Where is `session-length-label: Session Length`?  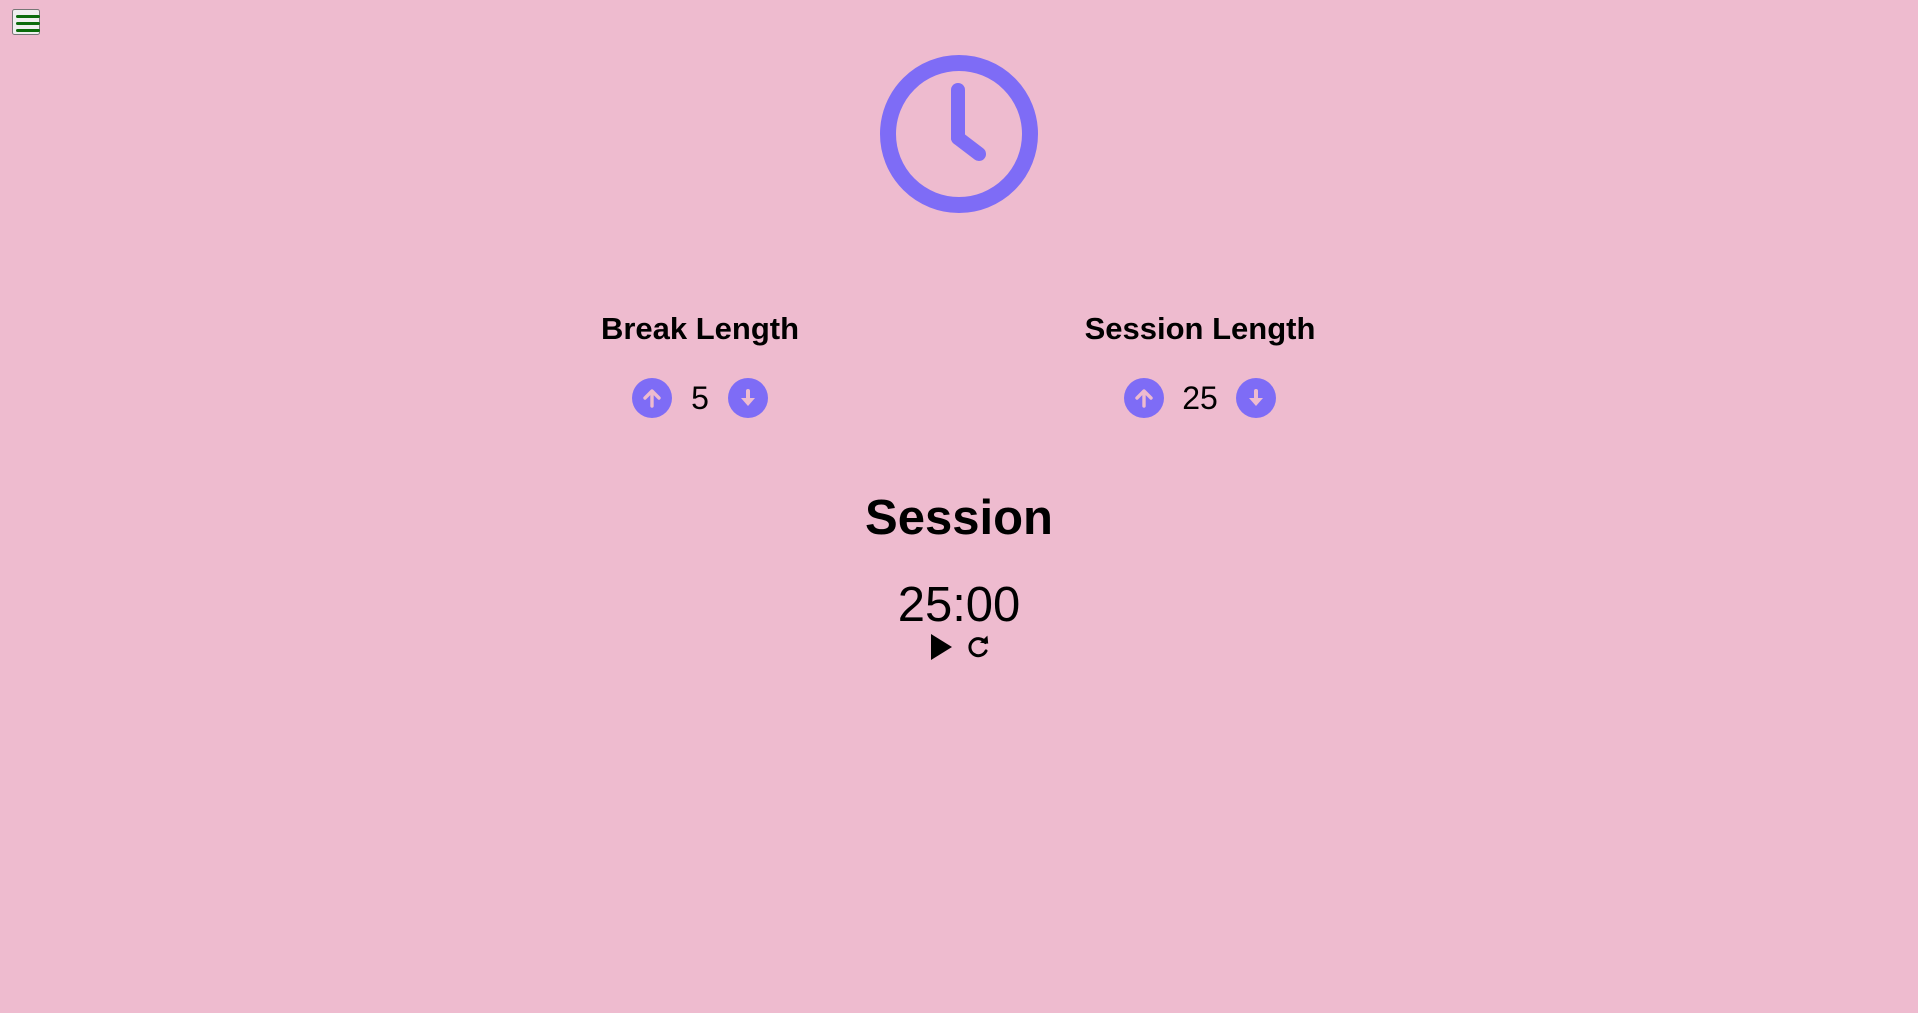 session-length-label: Session Length is located at coordinates (1200, 328).